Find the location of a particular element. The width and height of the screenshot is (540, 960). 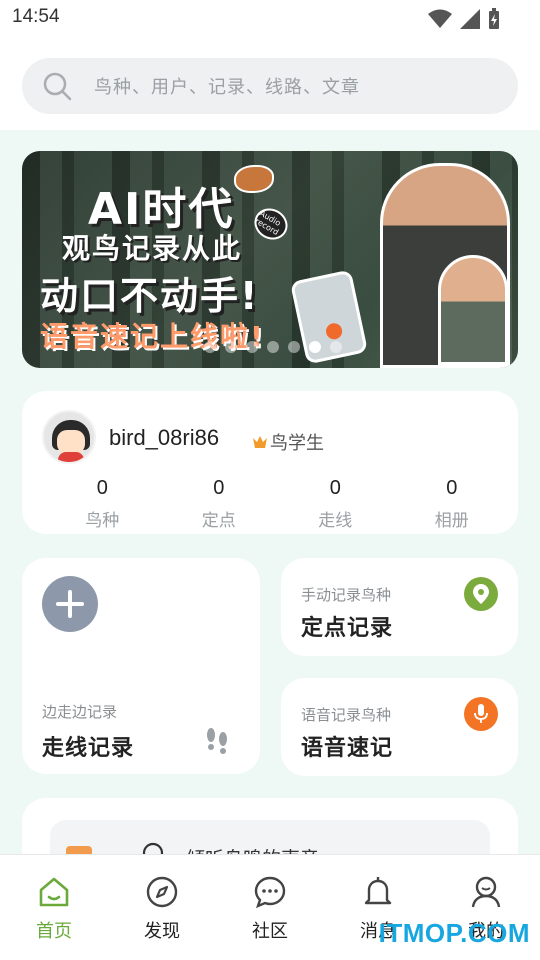

point-subtitle: 手动记录鸟种 is located at coordinates (346, 595).